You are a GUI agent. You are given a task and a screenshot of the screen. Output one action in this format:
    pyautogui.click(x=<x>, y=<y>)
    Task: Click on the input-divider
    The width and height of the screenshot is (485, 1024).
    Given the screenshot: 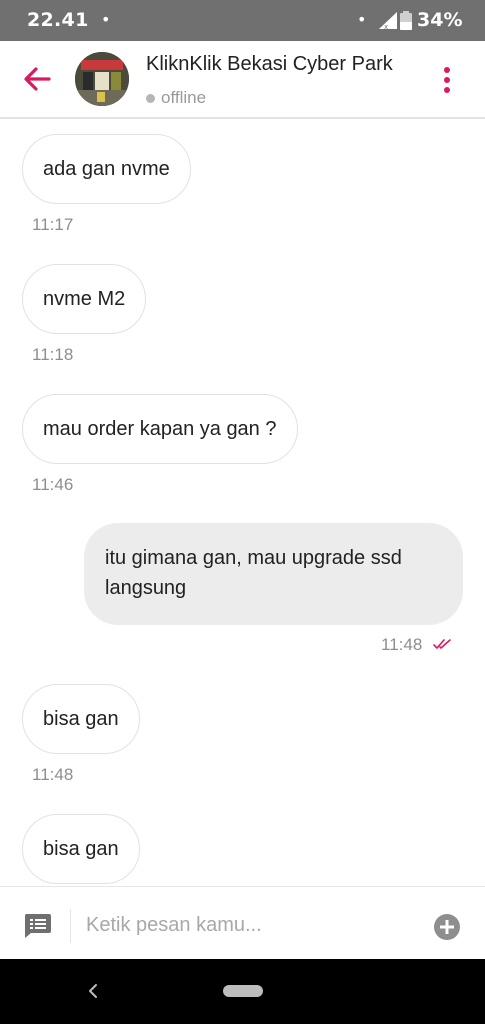 What is the action you would take?
    pyautogui.click(x=70, y=926)
    